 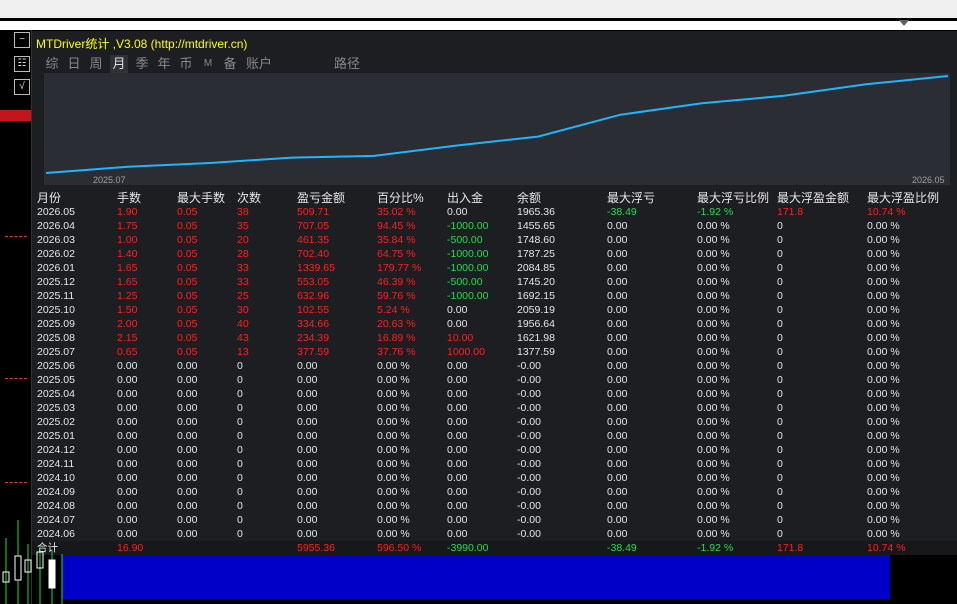 I want to click on check-button: √, so click(x=22, y=87).